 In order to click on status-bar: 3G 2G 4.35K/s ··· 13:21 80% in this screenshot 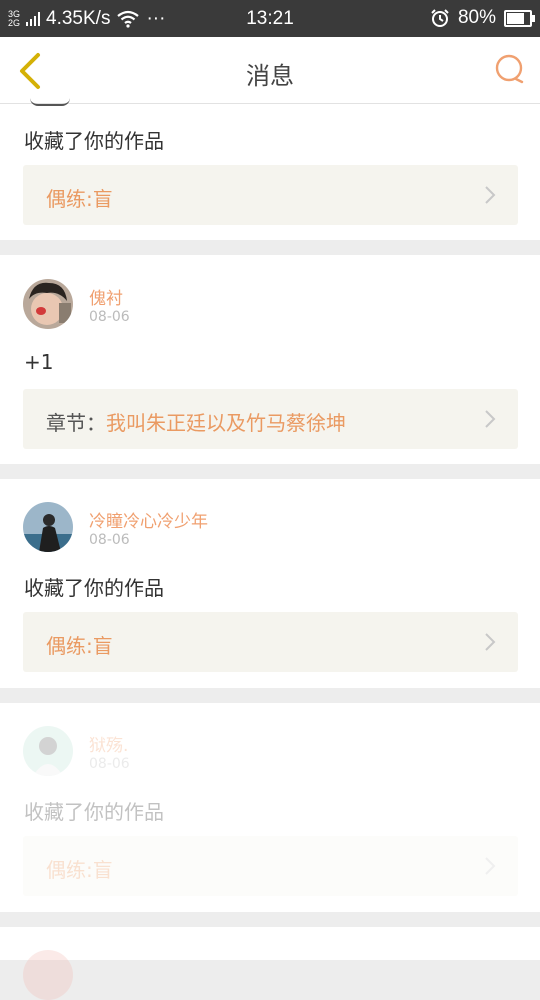, I will do `click(270, 18)`.